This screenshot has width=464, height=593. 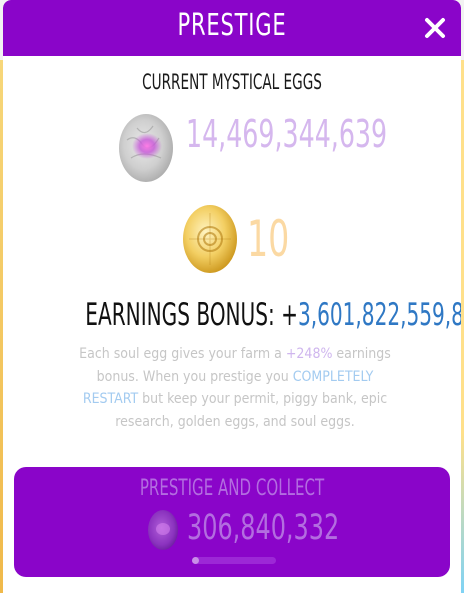 I want to click on earnings-bonus-label: EARNINGS BONUS: +, so click(x=191, y=315).